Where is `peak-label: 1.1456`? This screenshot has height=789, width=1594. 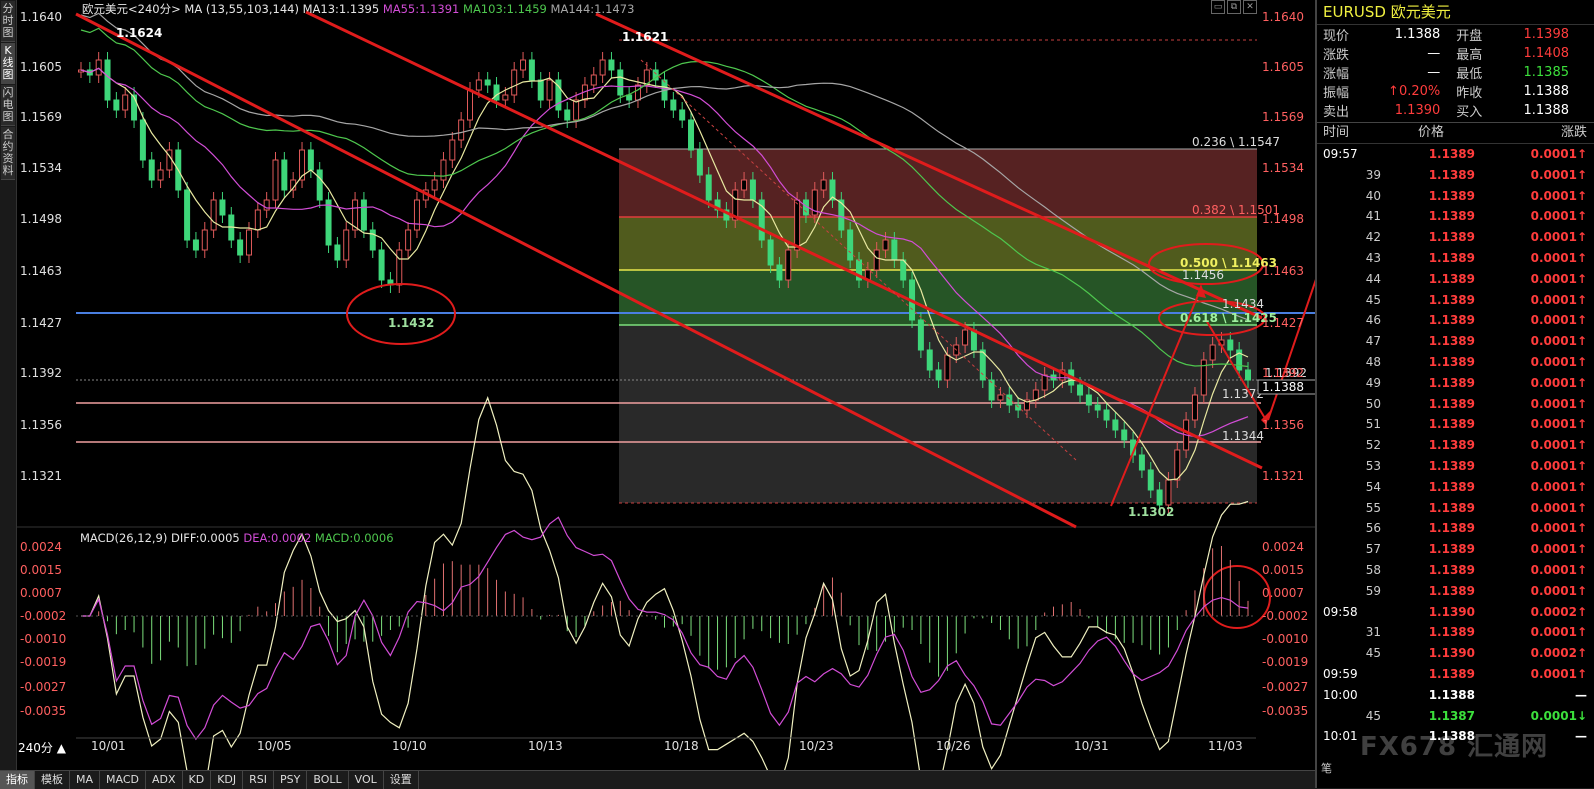 peak-label: 1.1456 is located at coordinates (1203, 275).